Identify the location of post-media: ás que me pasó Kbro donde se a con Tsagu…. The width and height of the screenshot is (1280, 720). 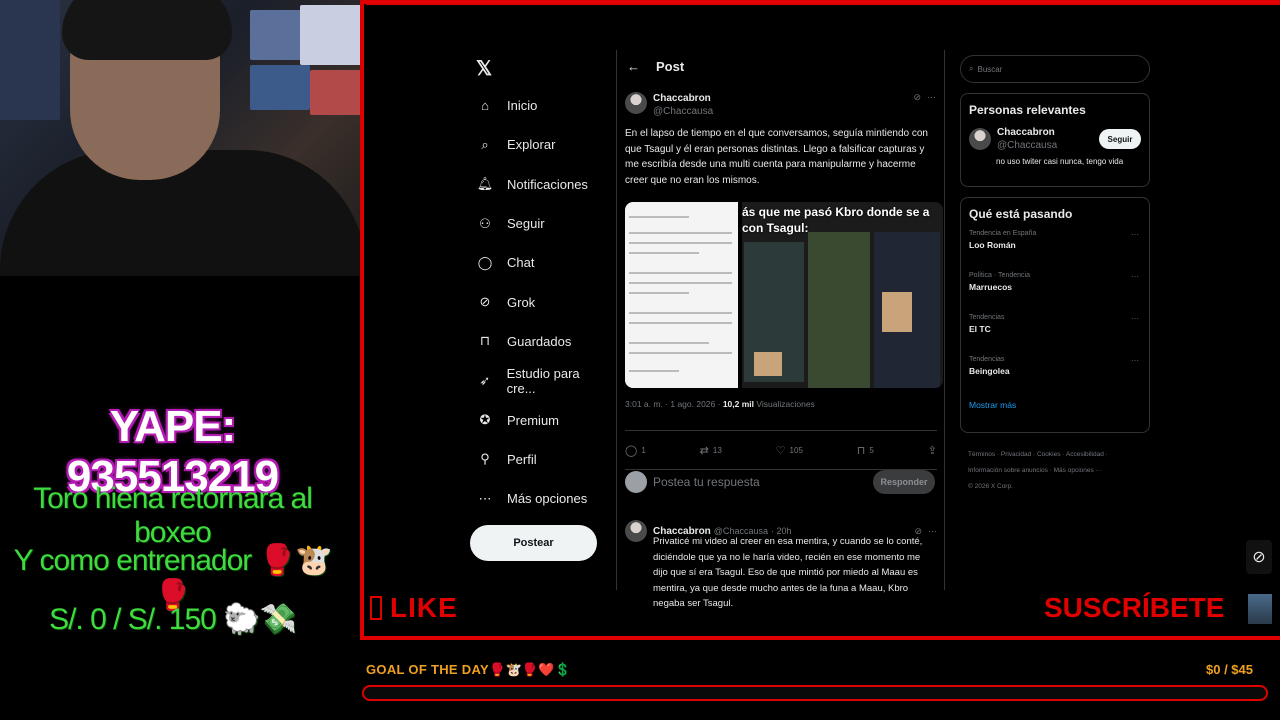
(784, 295).